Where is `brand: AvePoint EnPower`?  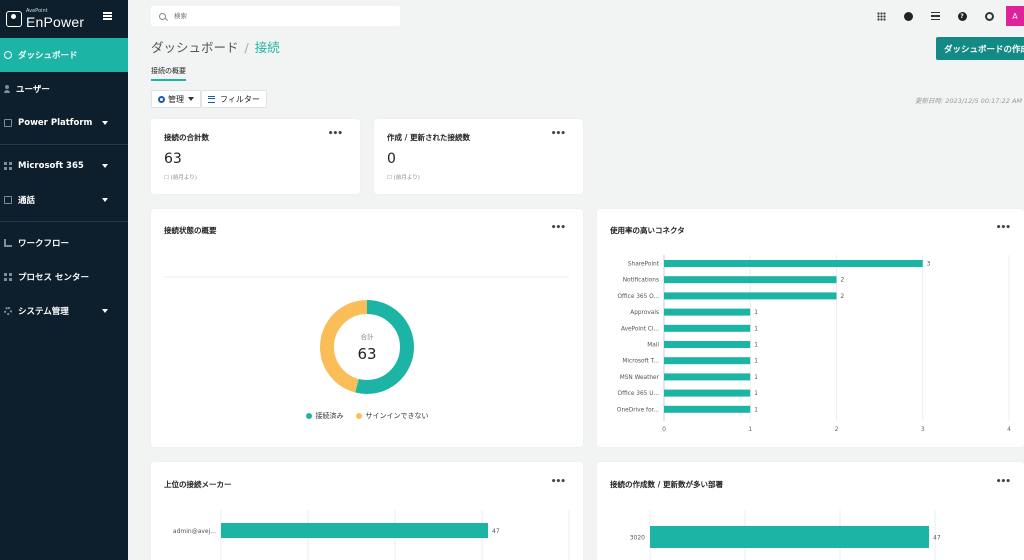
brand: AvePoint EnPower is located at coordinates (64, 19).